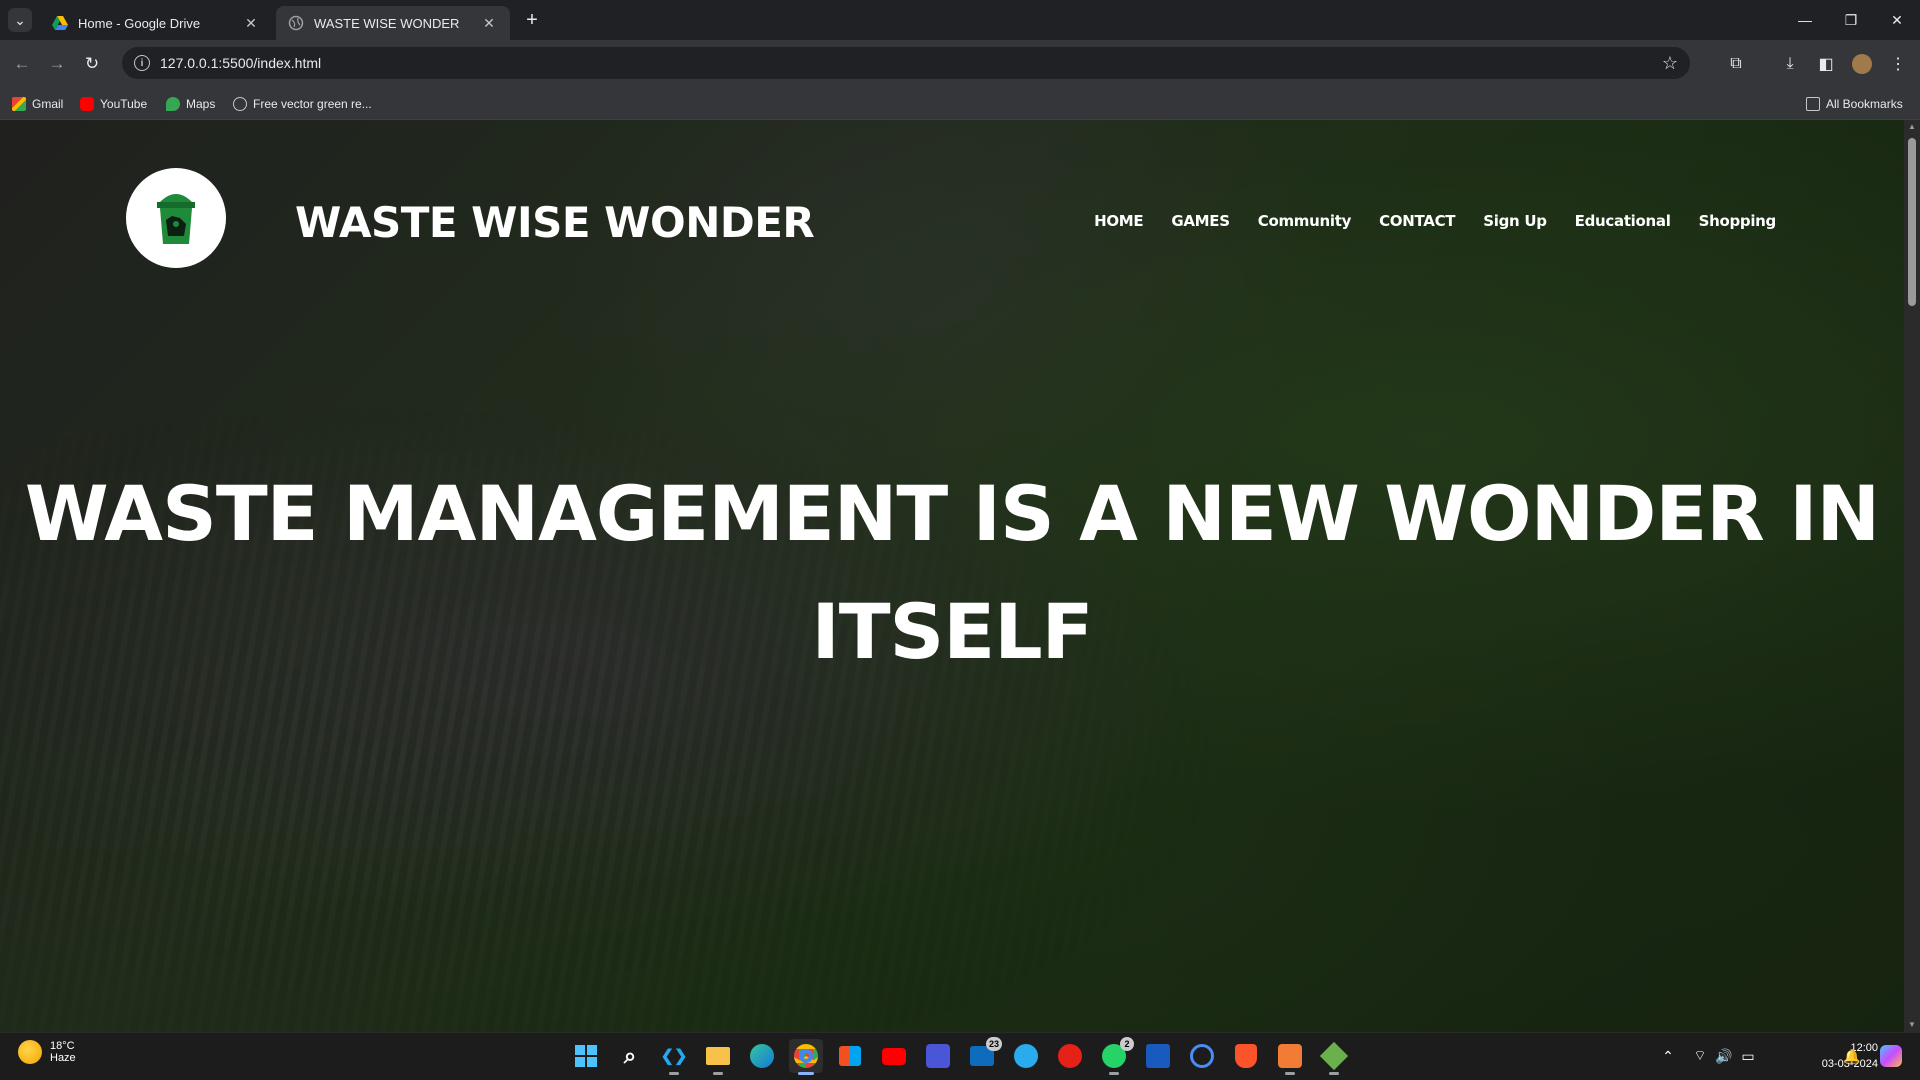 The width and height of the screenshot is (1920, 1080). What do you see at coordinates (1417, 221) in the screenshot?
I see `nav-contact: CONTACT` at bounding box center [1417, 221].